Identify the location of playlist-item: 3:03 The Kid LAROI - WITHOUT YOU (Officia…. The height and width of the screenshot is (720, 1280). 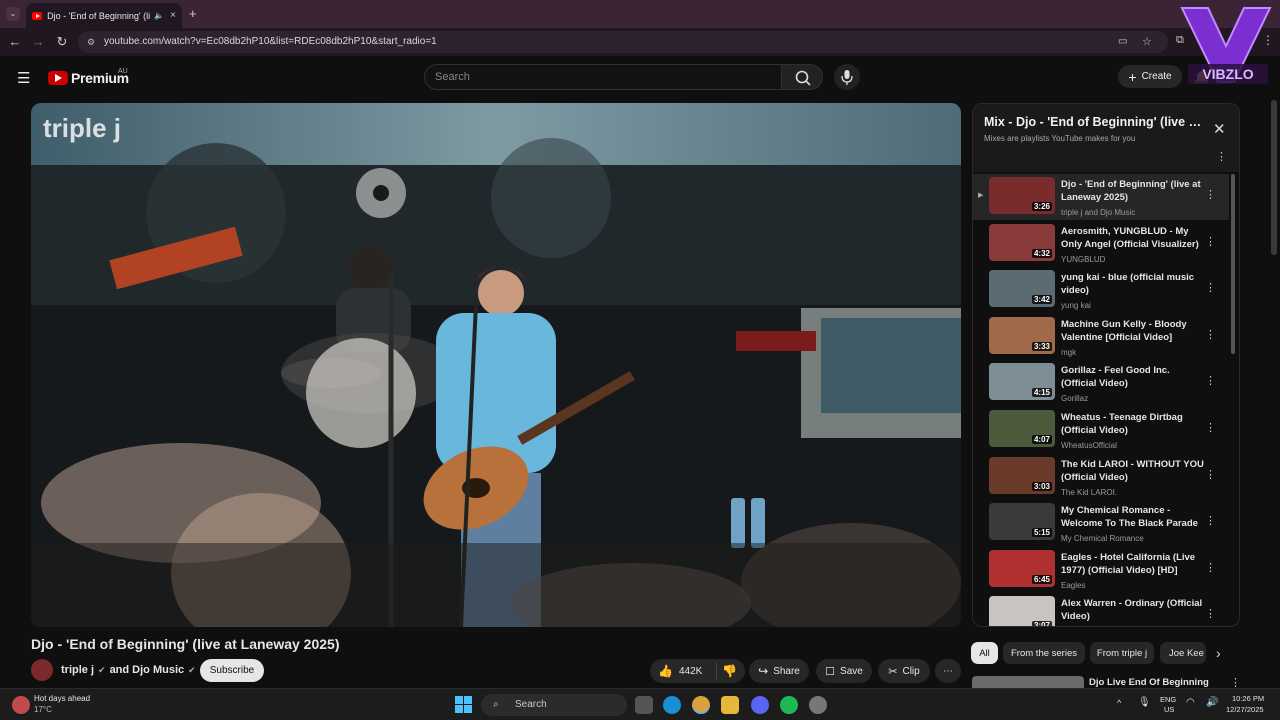
(1101, 477).